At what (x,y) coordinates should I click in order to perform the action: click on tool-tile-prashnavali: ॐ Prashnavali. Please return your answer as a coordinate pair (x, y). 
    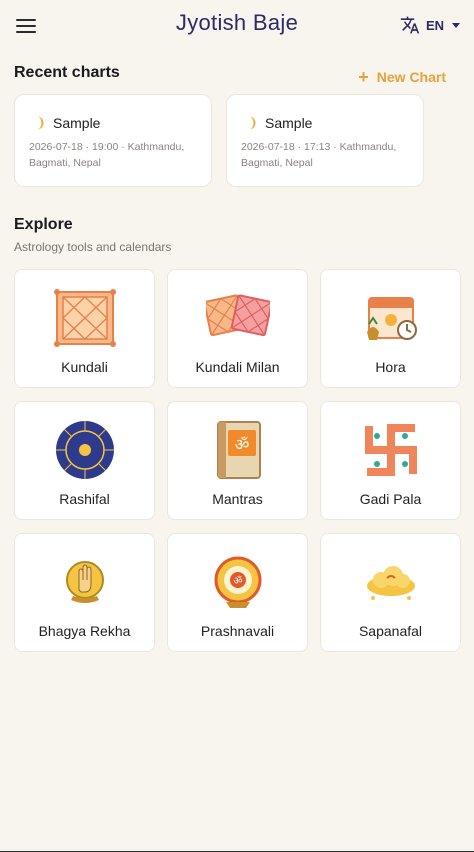
    Looking at the image, I should click on (237, 592).